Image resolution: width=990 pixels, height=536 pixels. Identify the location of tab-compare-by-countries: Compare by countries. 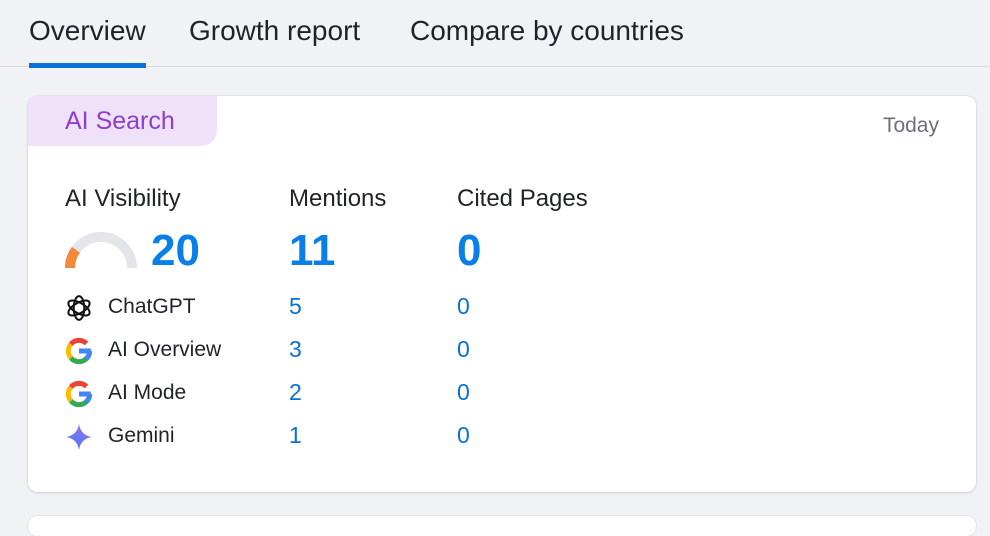
(547, 31).